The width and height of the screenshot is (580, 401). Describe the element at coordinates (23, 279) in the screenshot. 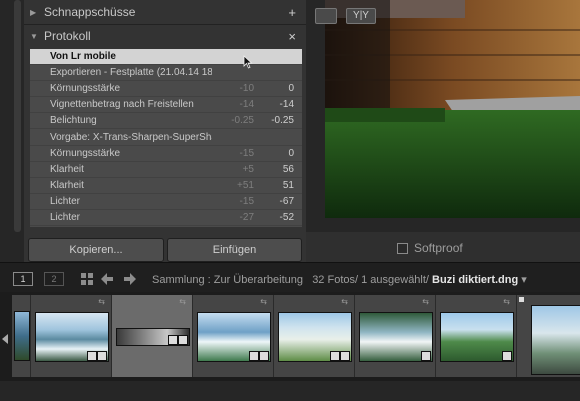

I see `primary-window-button: 1` at that location.